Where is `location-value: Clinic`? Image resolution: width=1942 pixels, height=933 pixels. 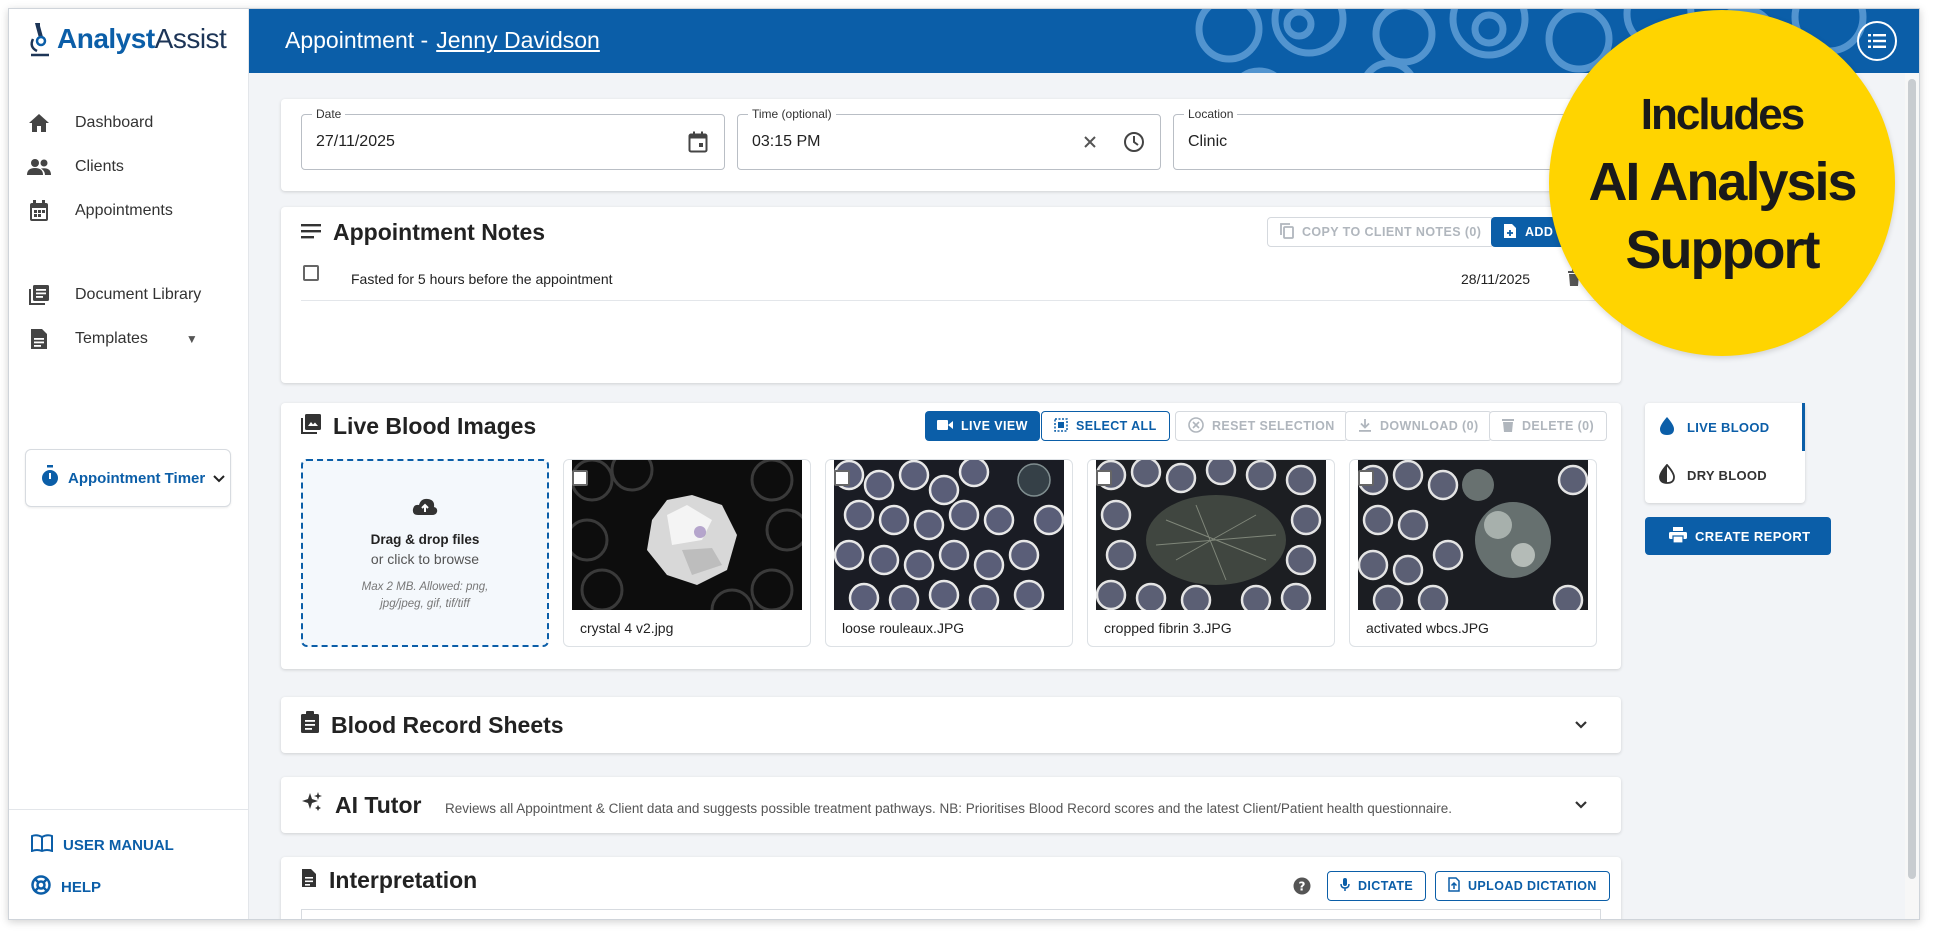
location-value: Clinic is located at coordinates (1208, 141).